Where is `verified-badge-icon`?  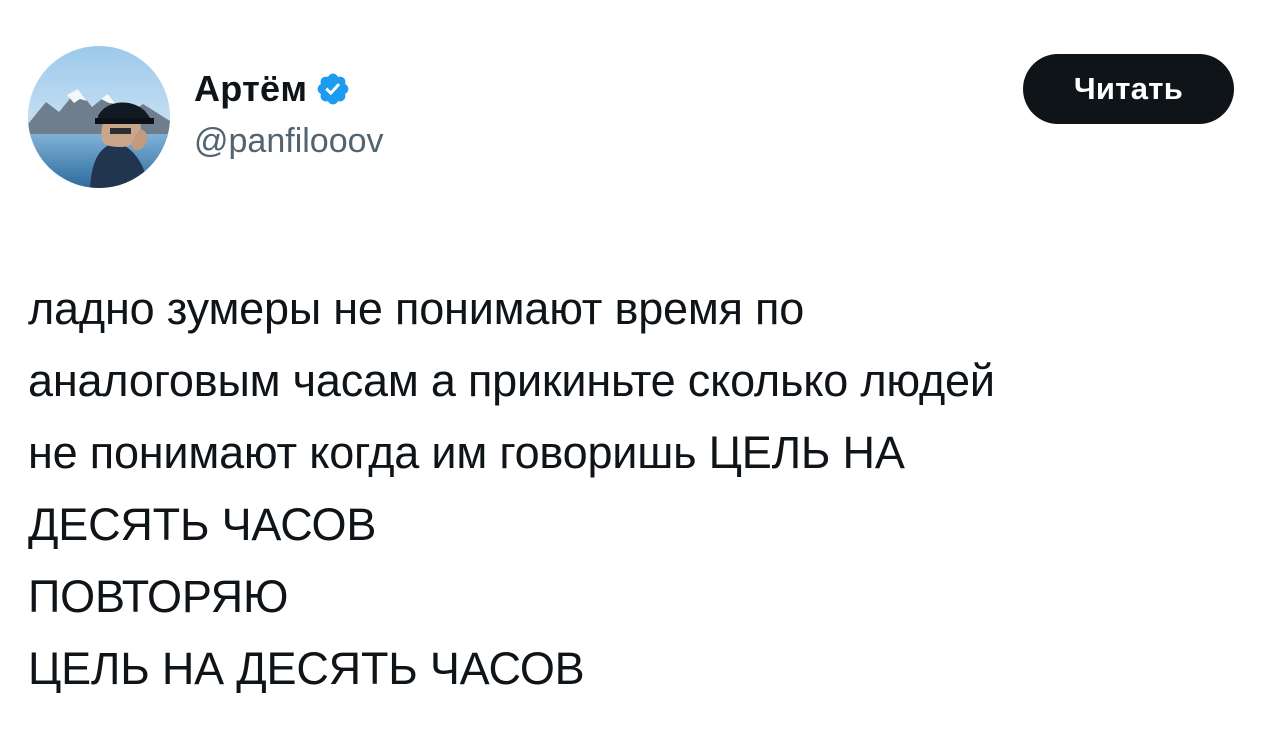
verified-badge-icon is located at coordinates (333, 89).